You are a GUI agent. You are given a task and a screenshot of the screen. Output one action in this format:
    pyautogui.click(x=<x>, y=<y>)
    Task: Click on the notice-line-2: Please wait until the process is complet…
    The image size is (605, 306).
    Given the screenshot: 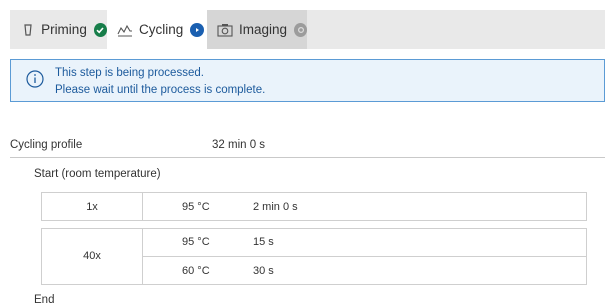 What is the action you would take?
    pyautogui.click(x=160, y=90)
    